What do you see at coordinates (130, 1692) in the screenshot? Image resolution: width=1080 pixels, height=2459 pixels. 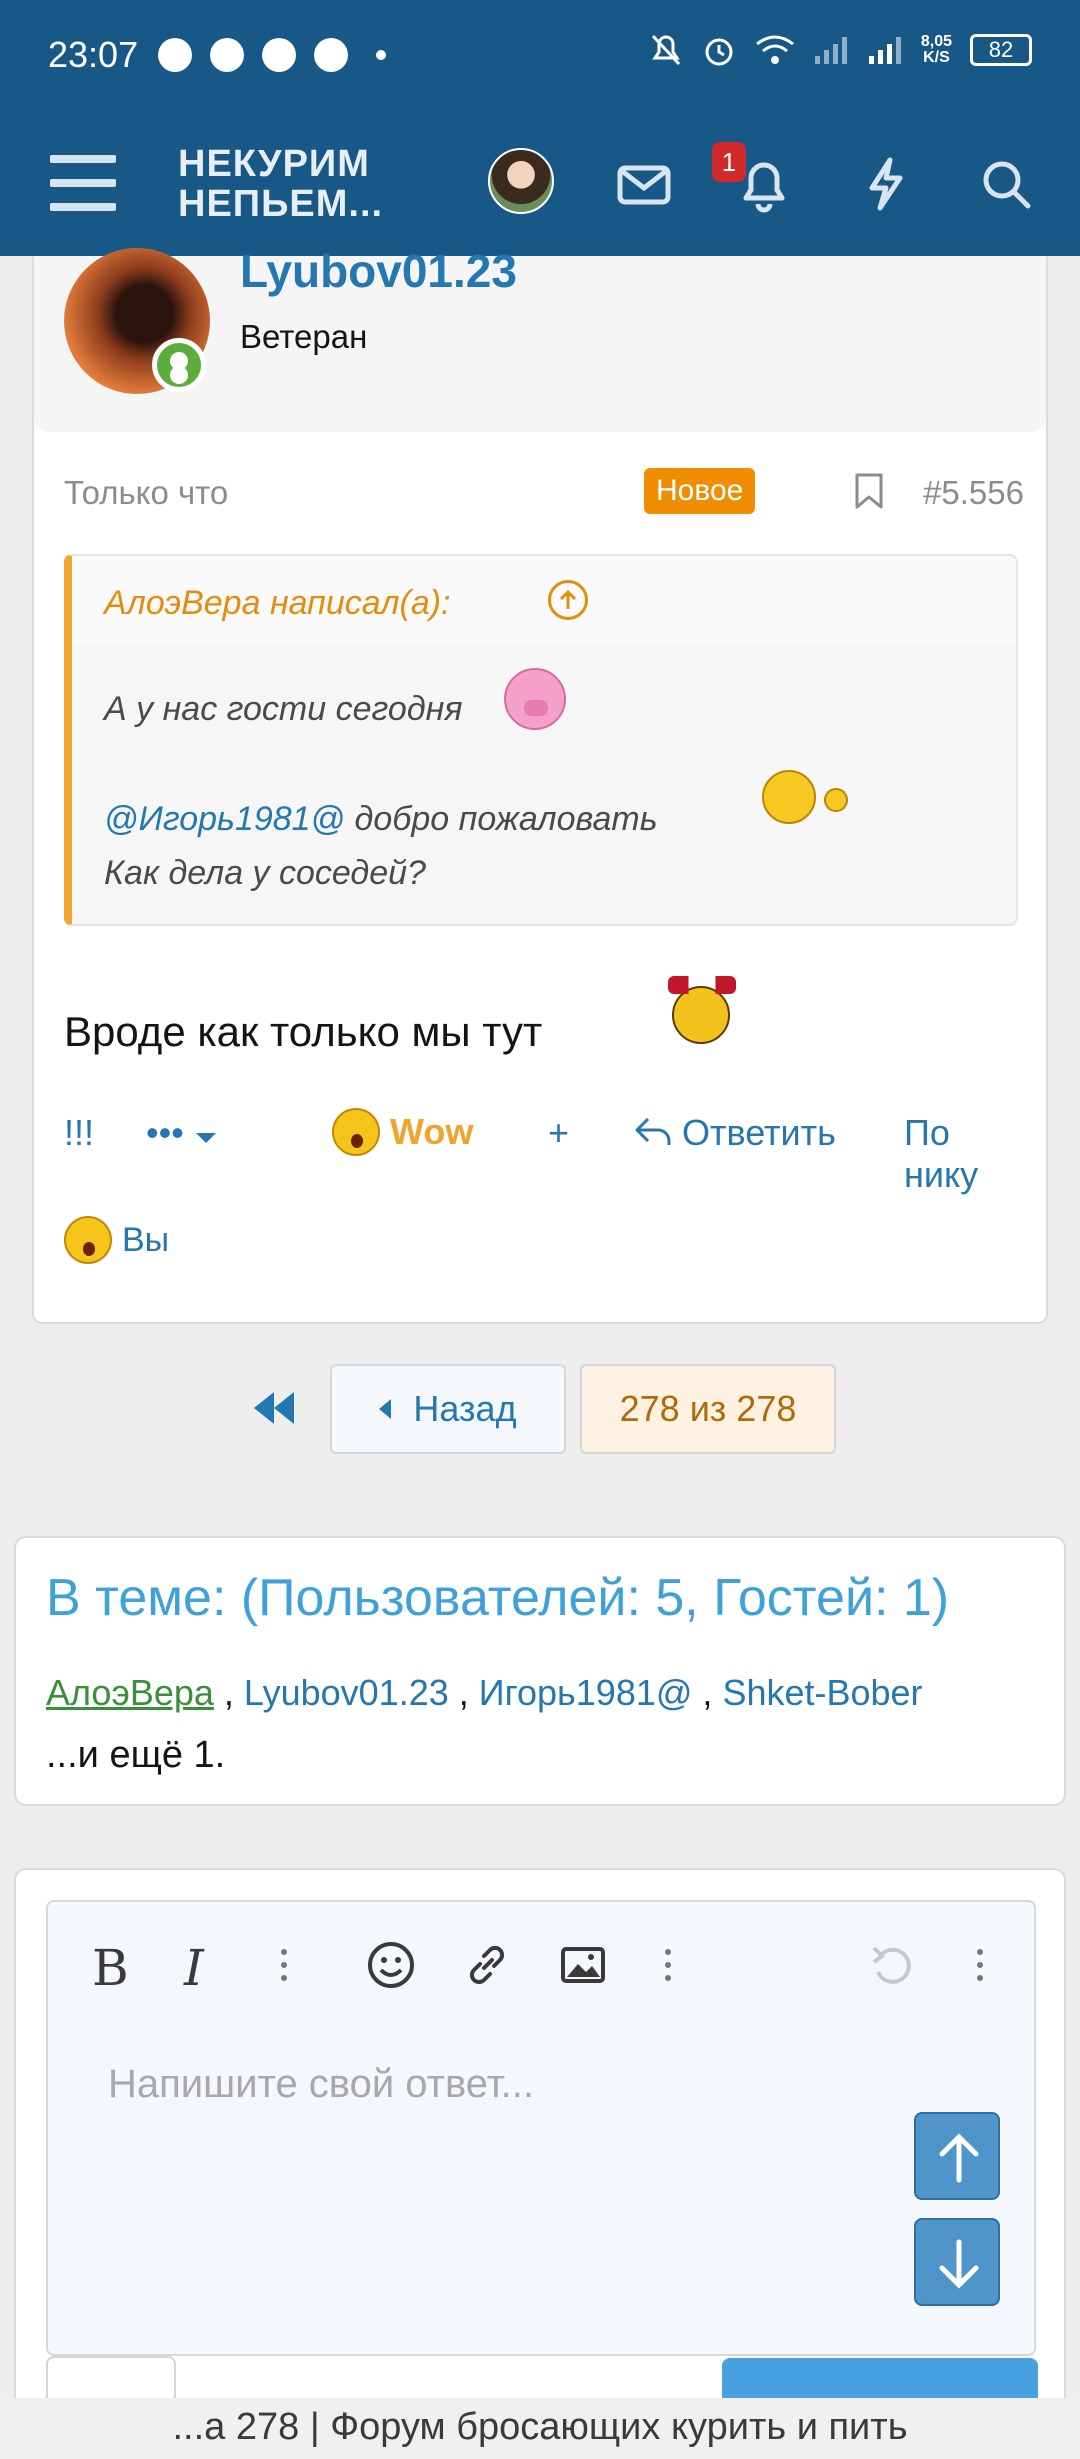 I see `viewer-link: АлоэВера` at bounding box center [130, 1692].